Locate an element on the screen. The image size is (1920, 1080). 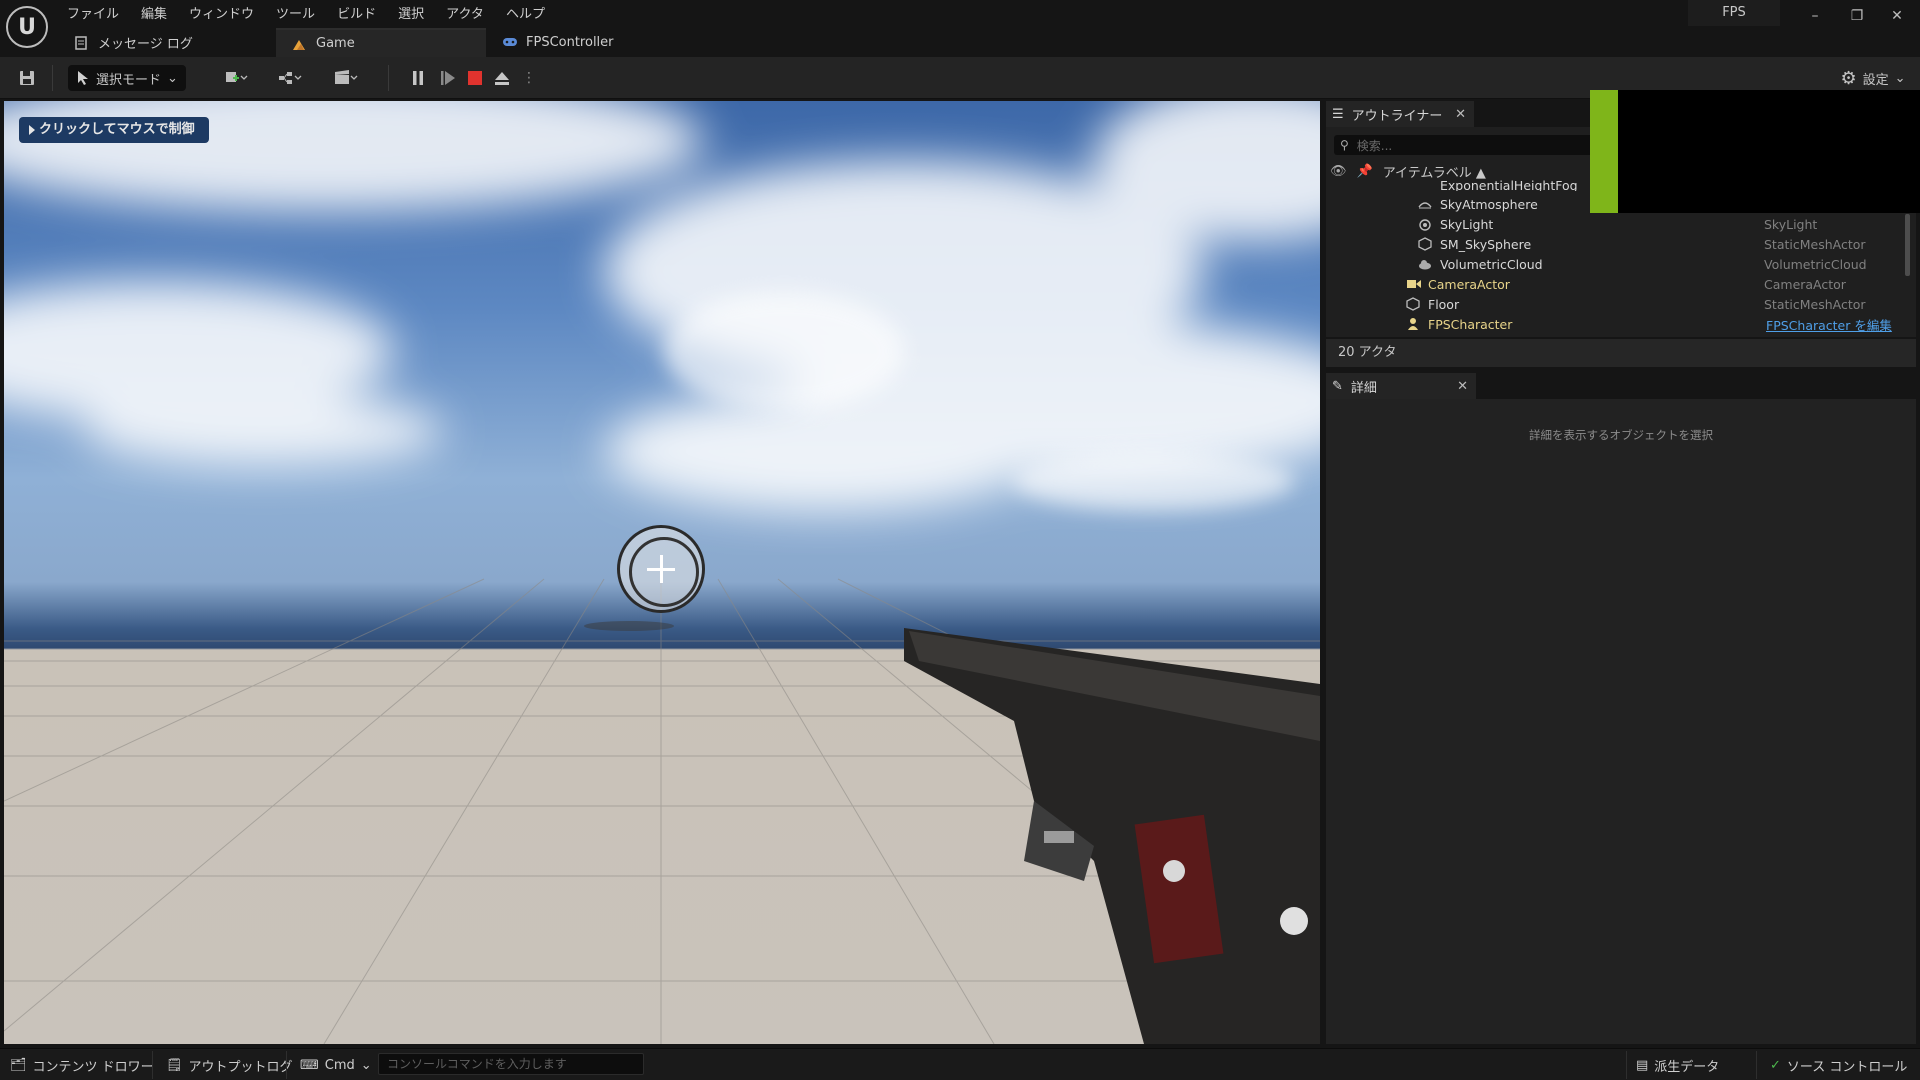
blueprint-button is located at coordinates (290, 78).